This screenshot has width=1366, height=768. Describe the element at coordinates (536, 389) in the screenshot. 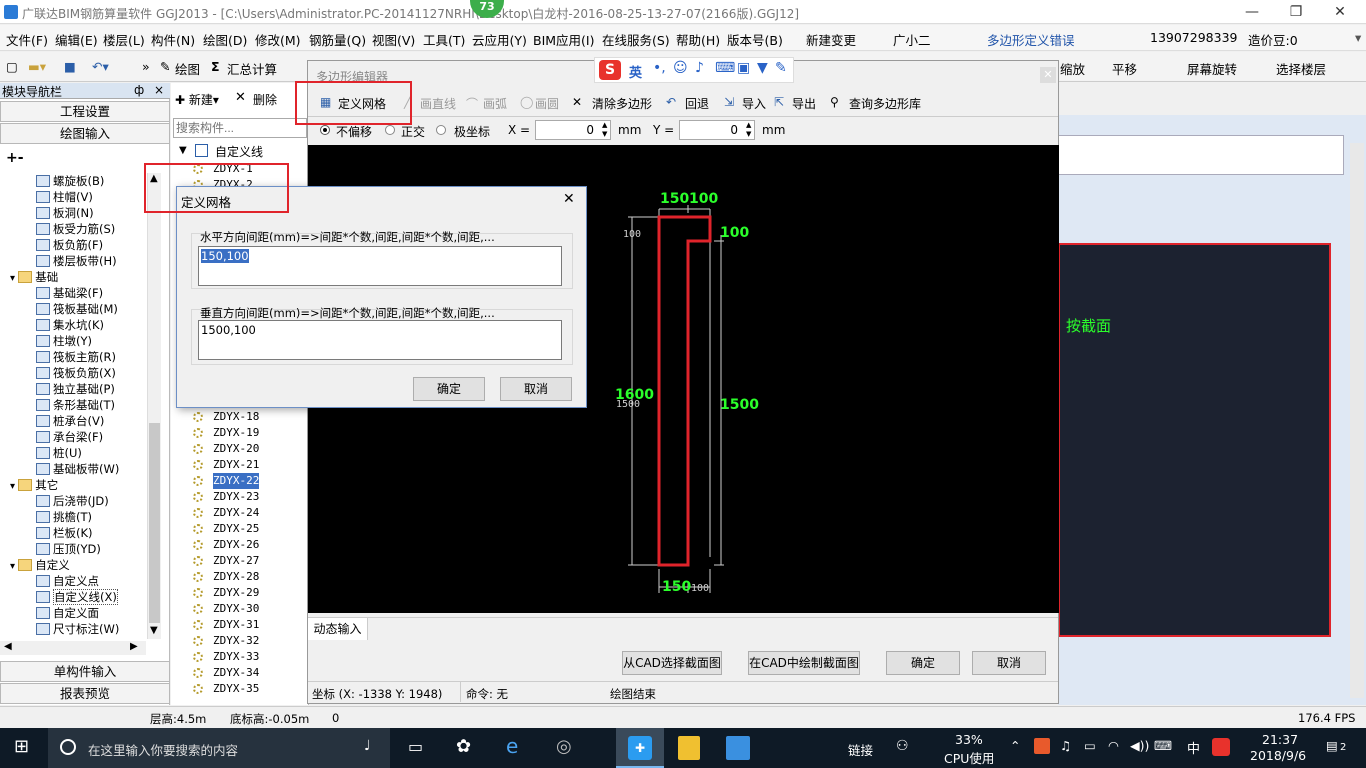

I see `grid-cancel-button: 取消` at that location.